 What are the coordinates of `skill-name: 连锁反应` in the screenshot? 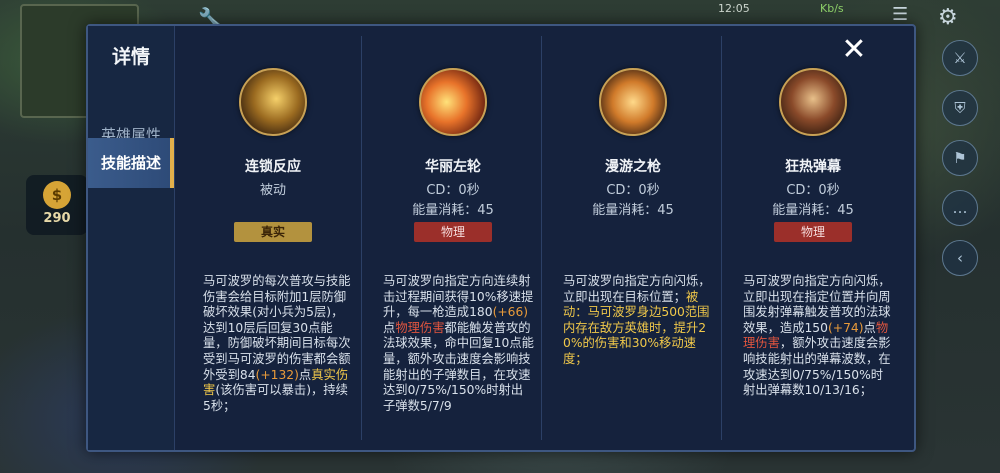 It's located at (273, 167).